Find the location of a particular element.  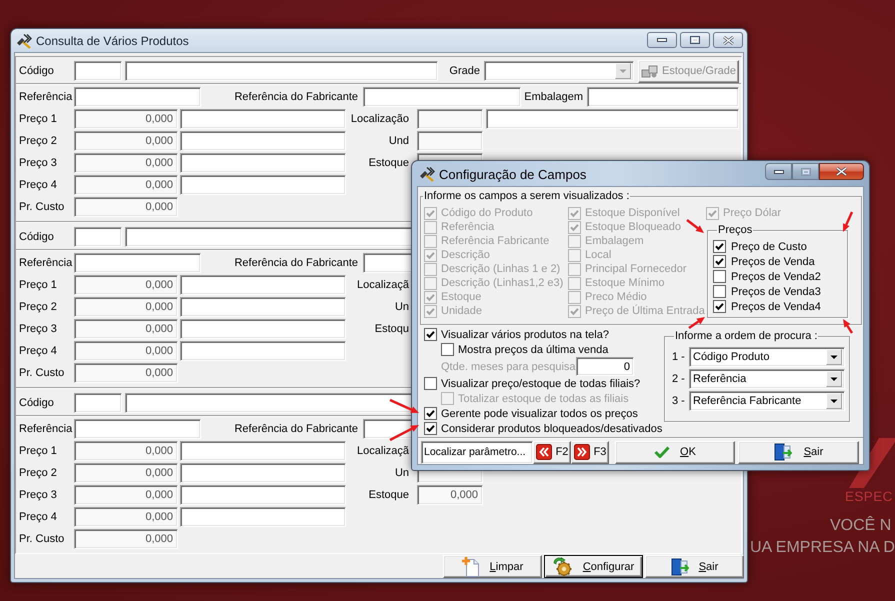

configure-button: Configurar is located at coordinates (593, 566).